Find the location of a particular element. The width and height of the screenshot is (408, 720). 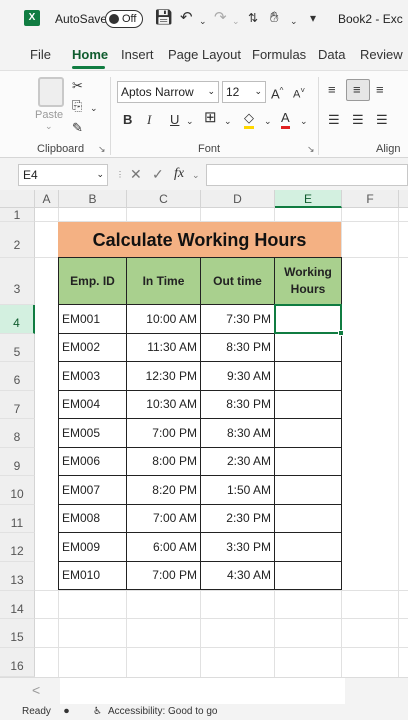

redo-icon: ↷ is located at coordinates (220, 18).